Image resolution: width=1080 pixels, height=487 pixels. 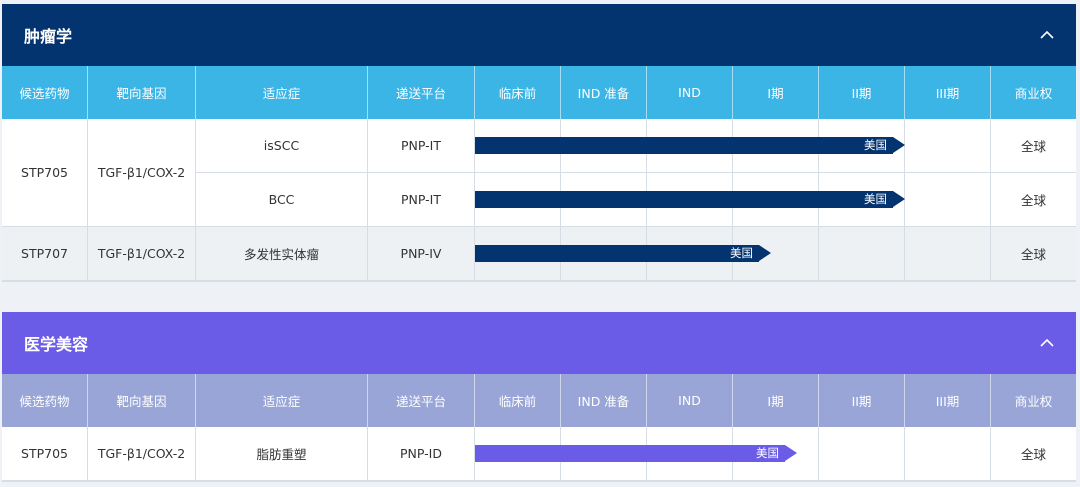 What do you see at coordinates (56, 344) in the screenshot?
I see `section-title: 医学美容` at bounding box center [56, 344].